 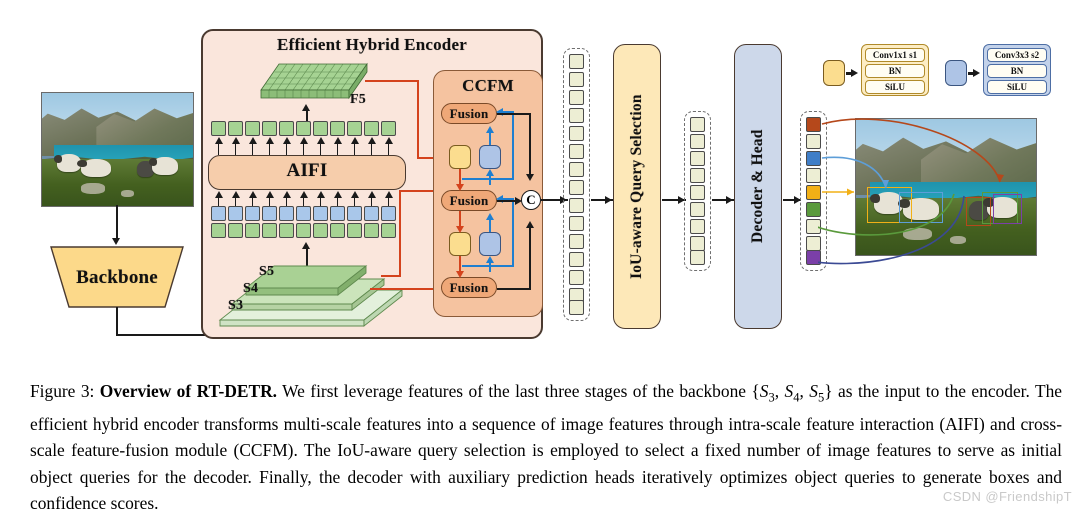 What do you see at coordinates (392, 81) in the screenshot?
I see `red-path-f5-h1` at bounding box center [392, 81].